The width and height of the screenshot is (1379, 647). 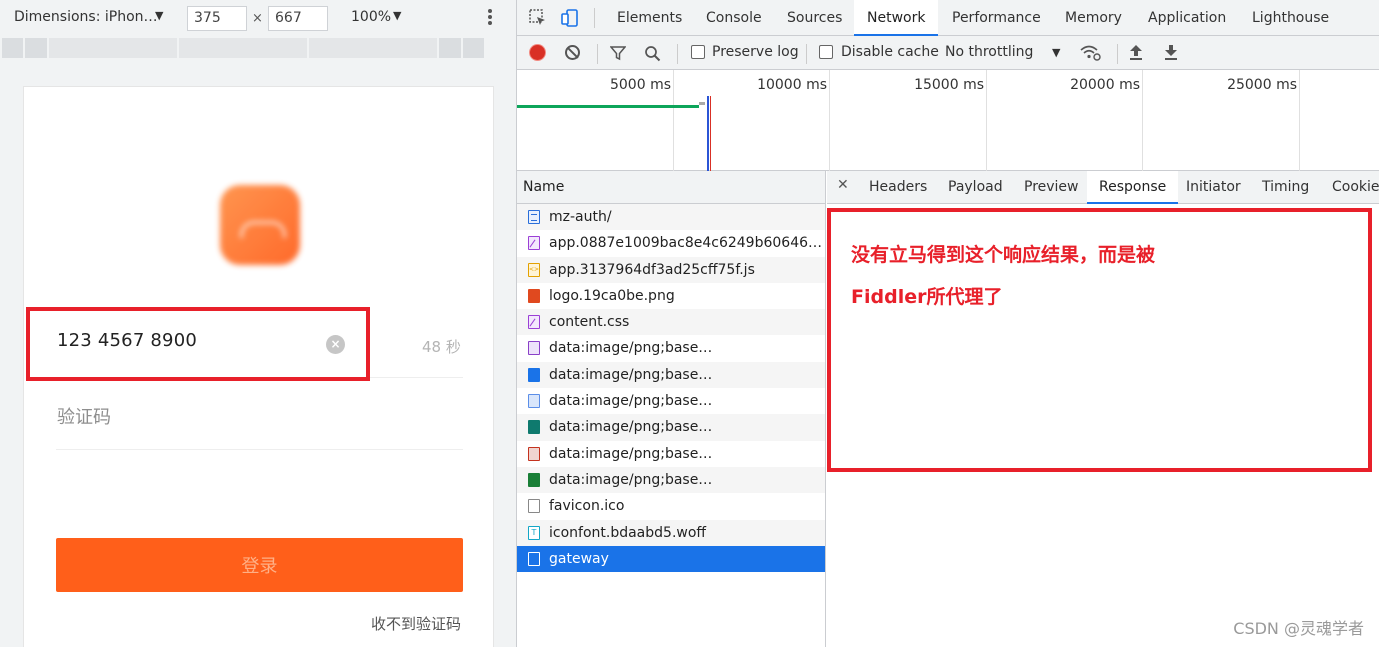 What do you see at coordinates (1262, 85) in the screenshot?
I see `timeline-label: 25000 ms` at bounding box center [1262, 85].